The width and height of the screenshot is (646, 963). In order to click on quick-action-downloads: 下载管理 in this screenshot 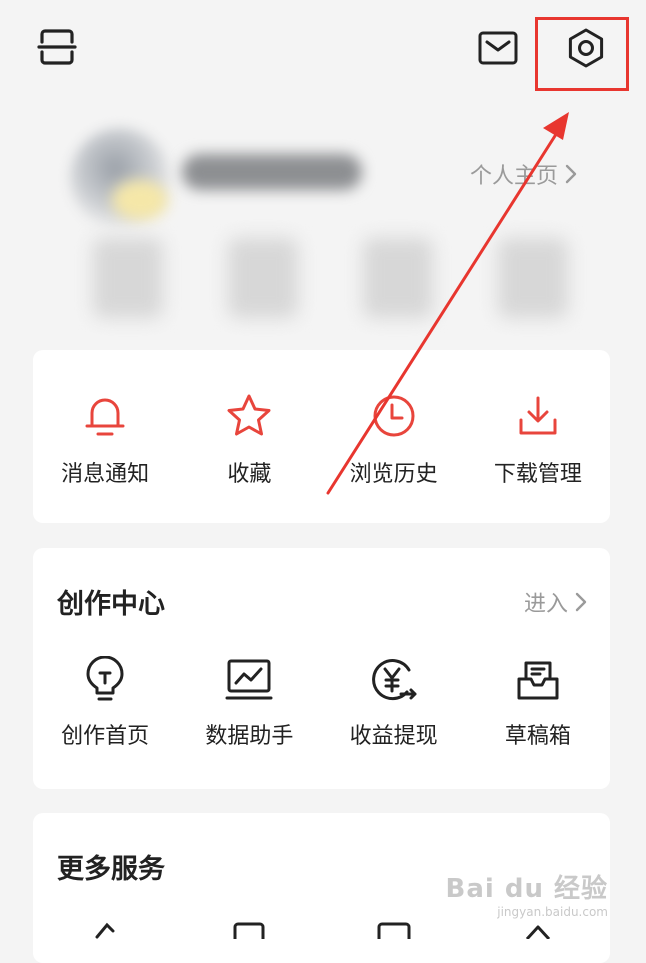, I will do `click(538, 439)`.